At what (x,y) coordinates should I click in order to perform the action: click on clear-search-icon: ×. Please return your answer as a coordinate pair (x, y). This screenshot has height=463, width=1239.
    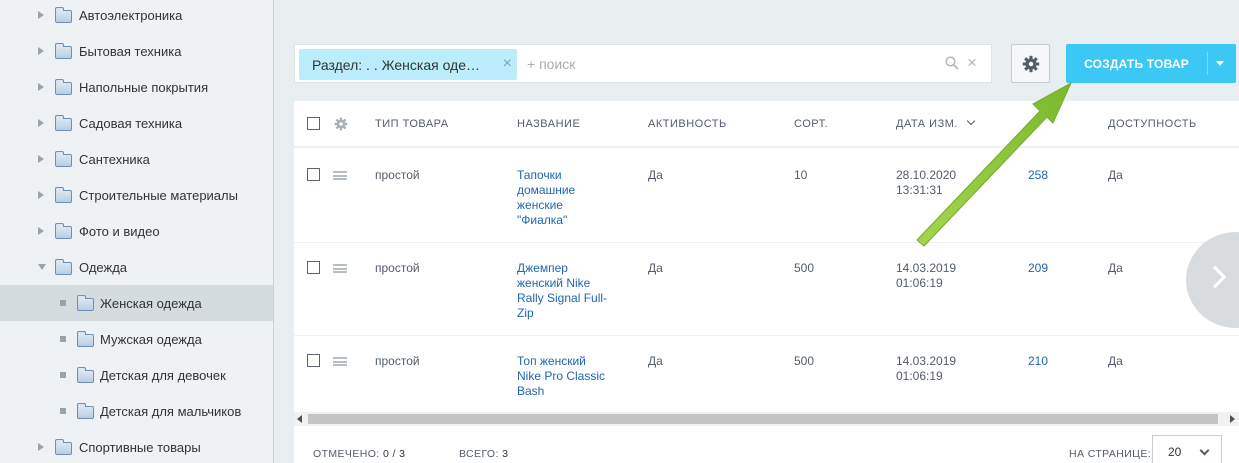
    Looking at the image, I should click on (972, 63).